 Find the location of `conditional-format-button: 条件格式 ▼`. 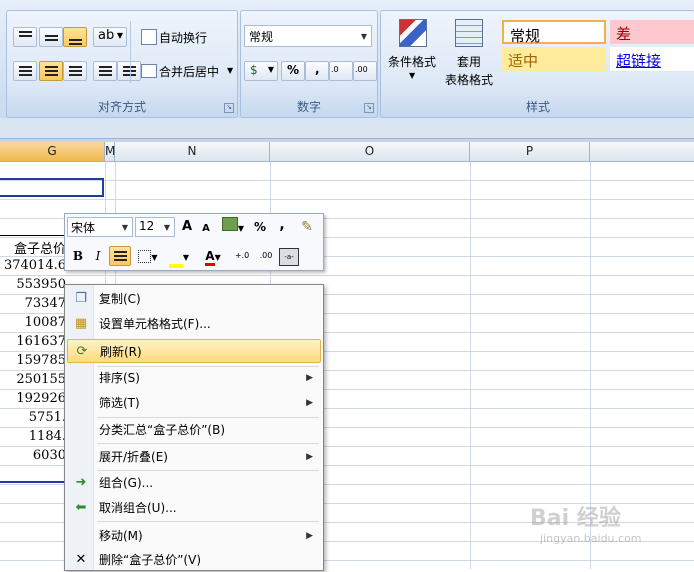

conditional-format-button: 条件格式 ▼ is located at coordinates (412, 54).